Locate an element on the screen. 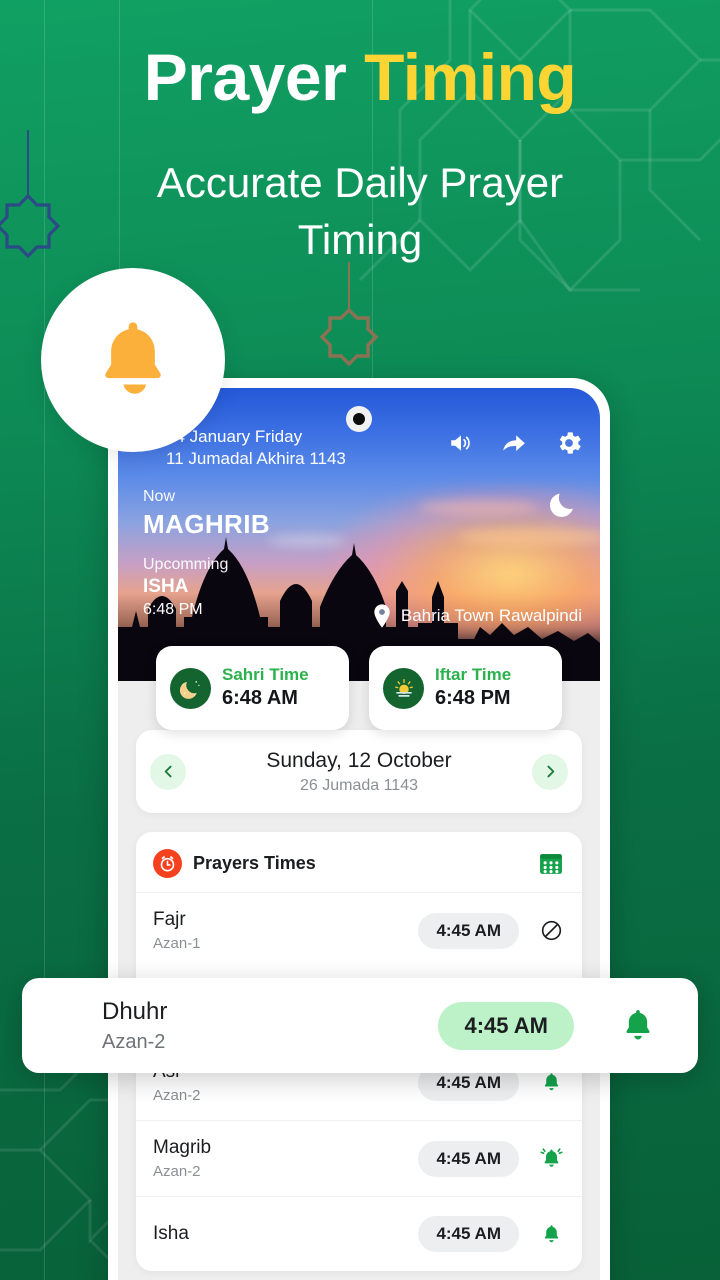 This screenshot has width=720, height=1280. prayers-times-header-left: Prayers Times is located at coordinates (234, 863).